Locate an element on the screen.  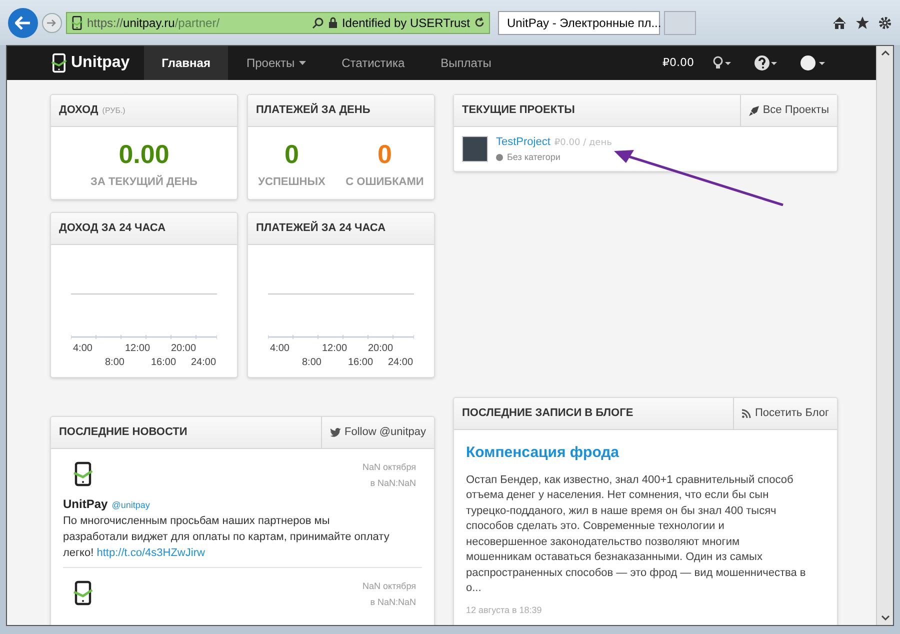
lightbulb-icon is located at coordinates (722, 63).